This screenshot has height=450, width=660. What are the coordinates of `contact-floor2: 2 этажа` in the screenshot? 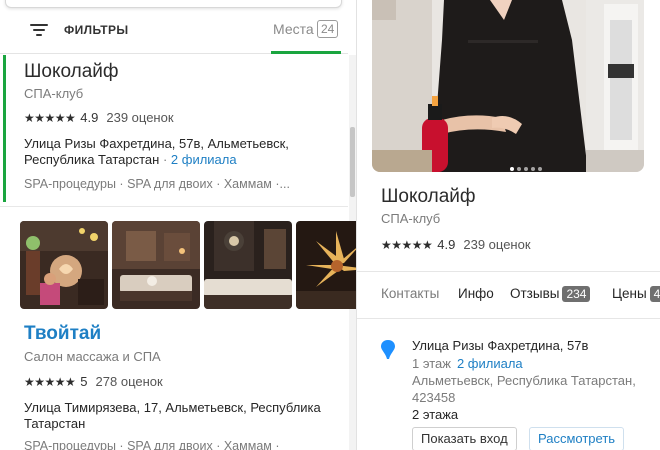 It's located at (435, 414).